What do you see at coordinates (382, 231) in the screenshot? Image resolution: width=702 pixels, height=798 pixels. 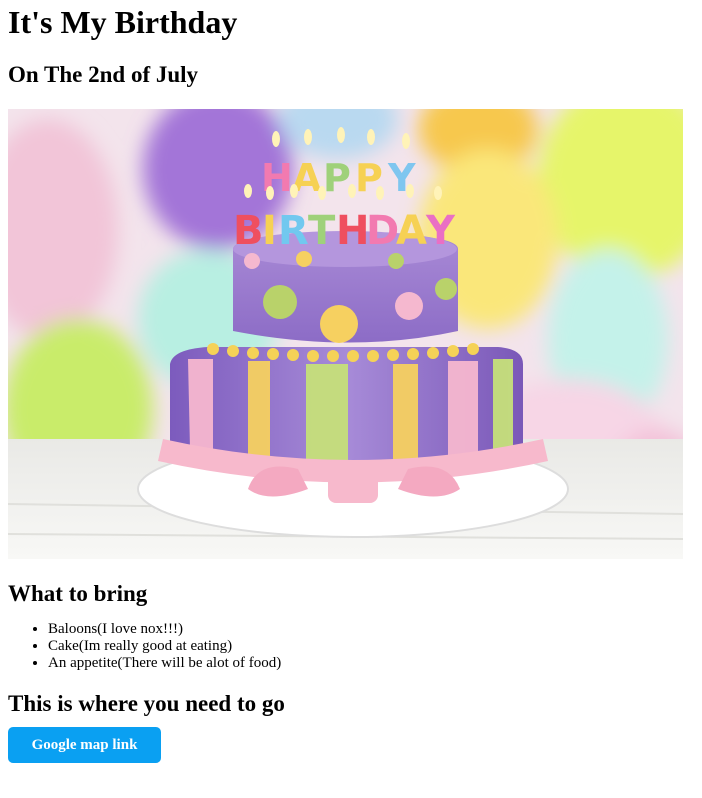 I see `svg-text: D` at bounding box center [382, 231].